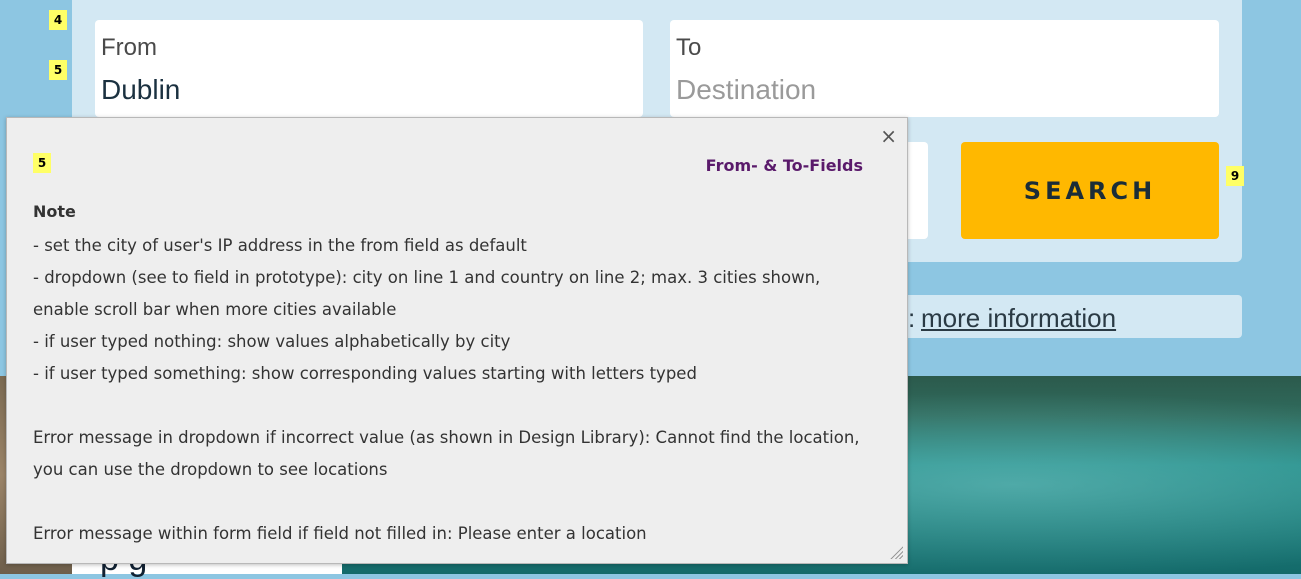 The image size is (1301, 579). I want to click on more-information-link: more information, so click(1018, 318).